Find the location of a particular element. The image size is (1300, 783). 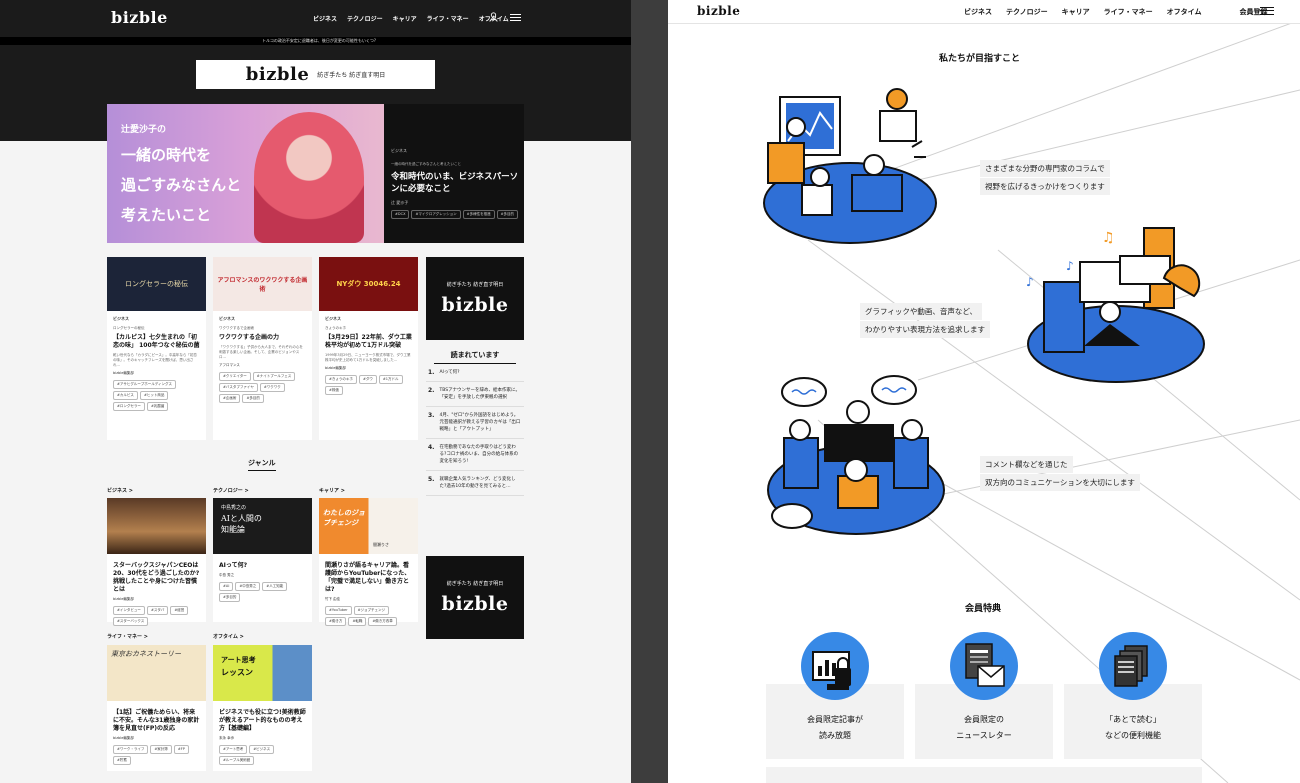

tag: #貯蓄 is located at coordinates (122, 760).